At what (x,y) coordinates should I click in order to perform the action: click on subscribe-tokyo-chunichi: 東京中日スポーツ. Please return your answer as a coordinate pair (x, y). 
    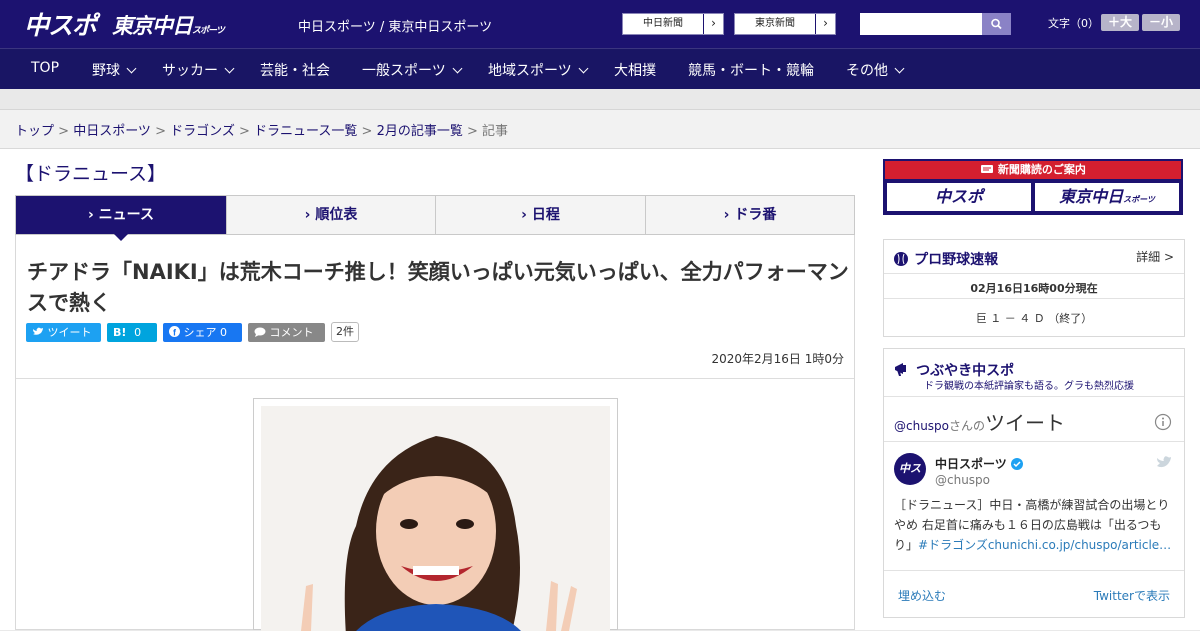
    Looking at the image, I should click on (1107, 197).